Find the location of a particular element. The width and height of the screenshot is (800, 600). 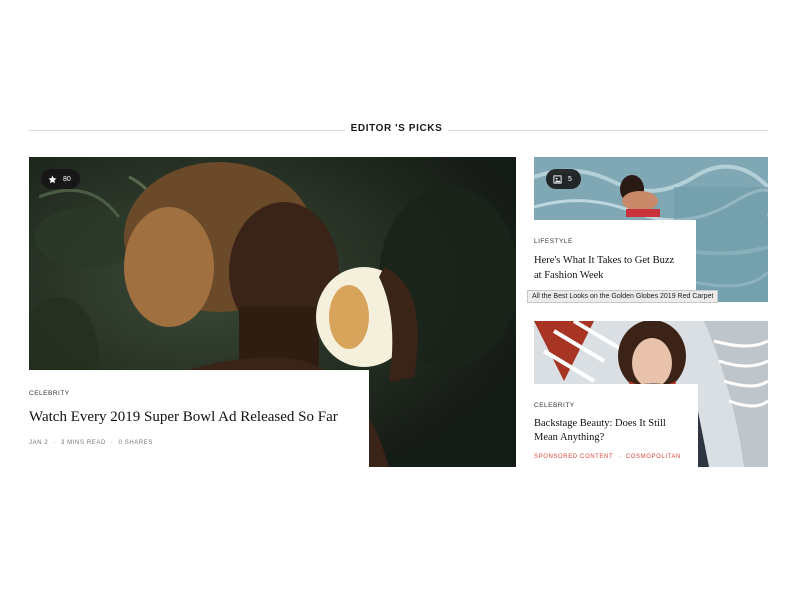

article-shares: 0 SHARES is located at coordinates (135, 443).